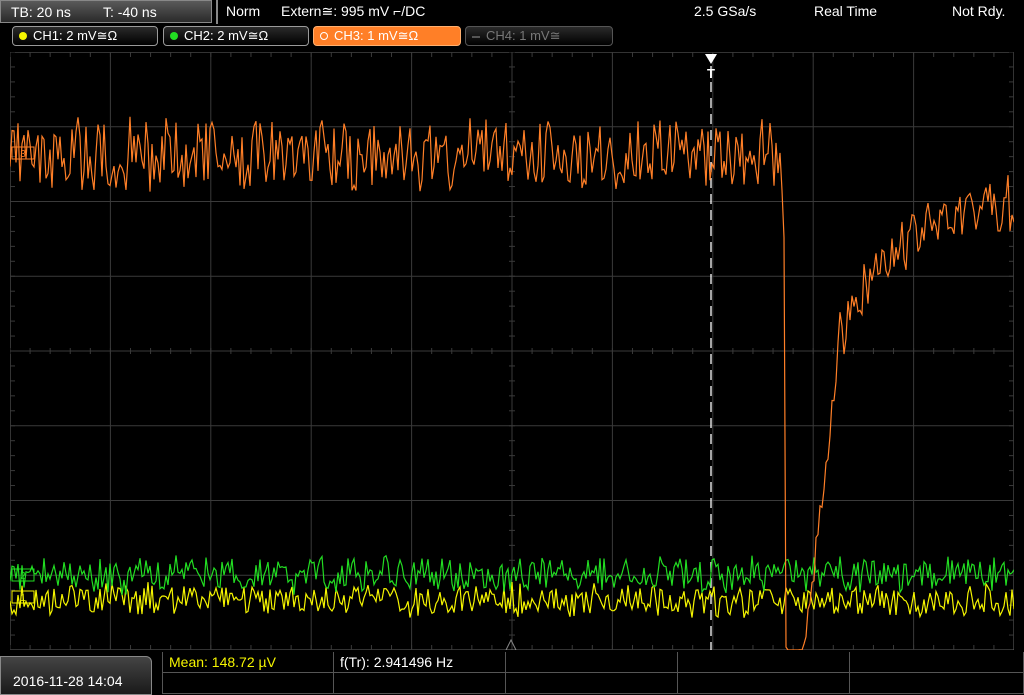 The image size is (1024, 695). I want to click on svg-text: 2, so click(23, 576).